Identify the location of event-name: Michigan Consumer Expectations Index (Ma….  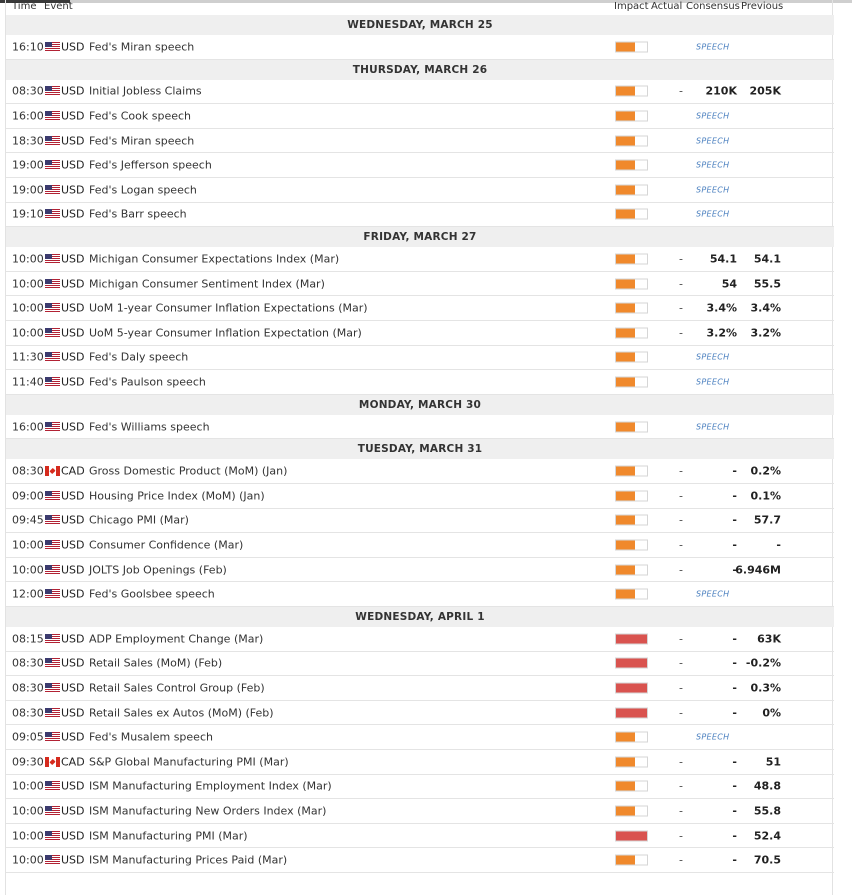
(214, 258).